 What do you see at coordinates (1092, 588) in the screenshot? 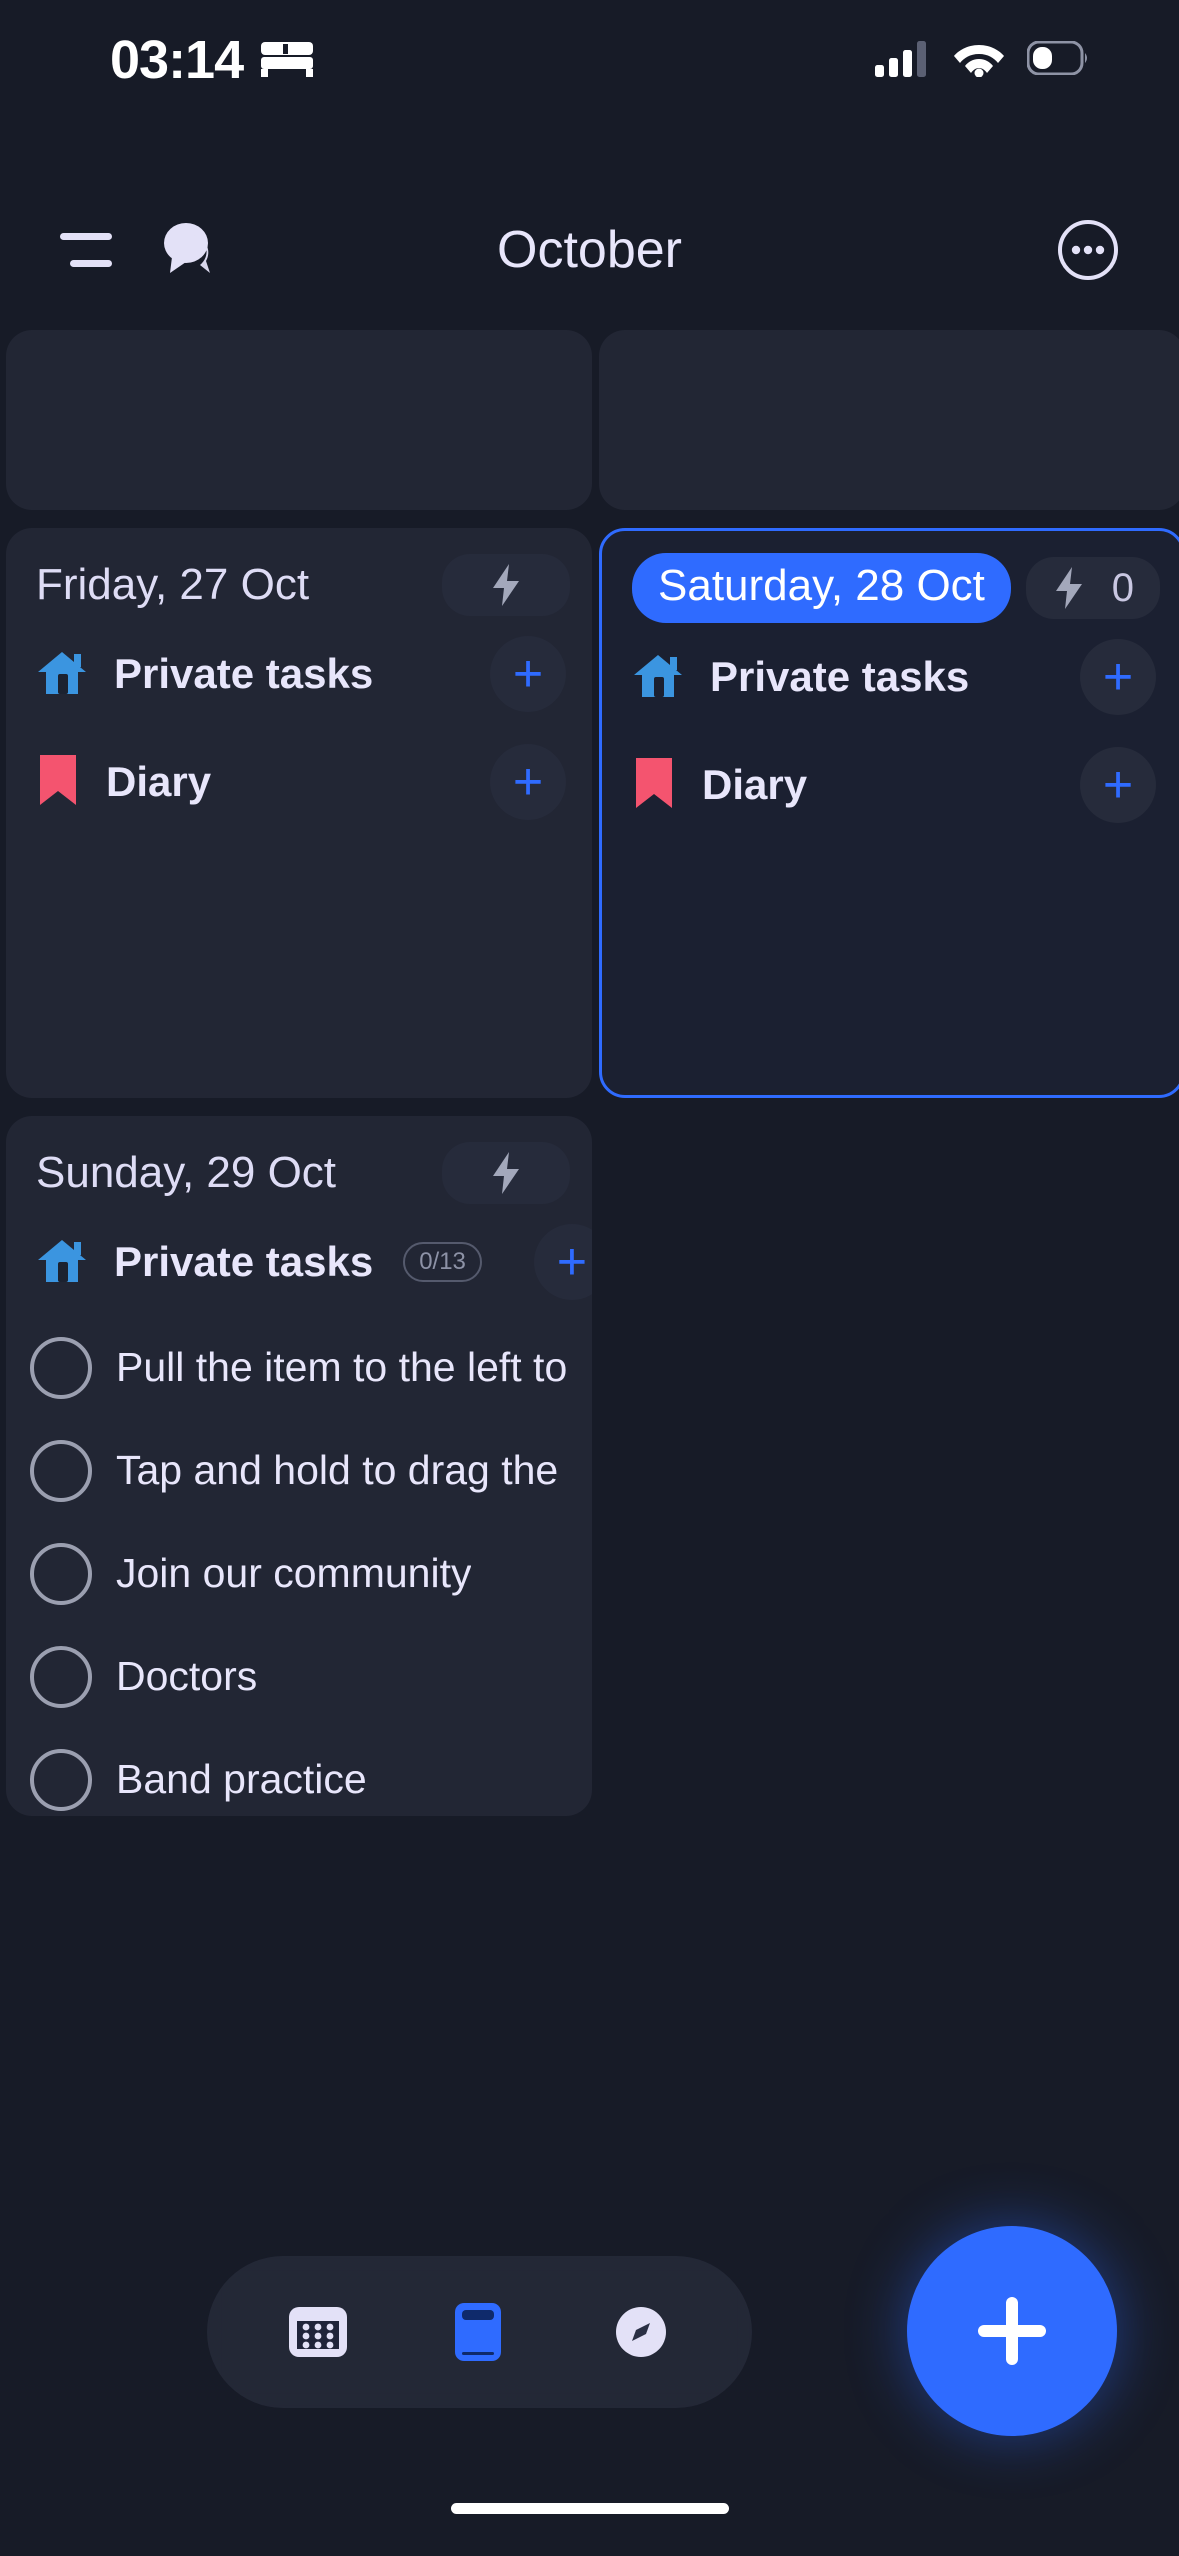
I see `routine-bolt-button: 0` at bounding box center [1092, 588].